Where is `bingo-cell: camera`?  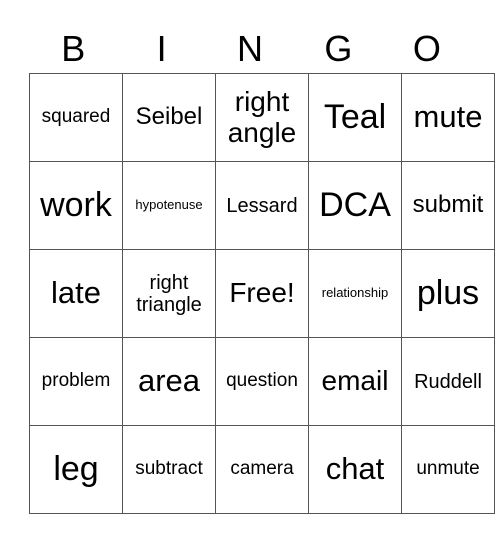
bingo-cell: camera is located at coordinates (262, 469).